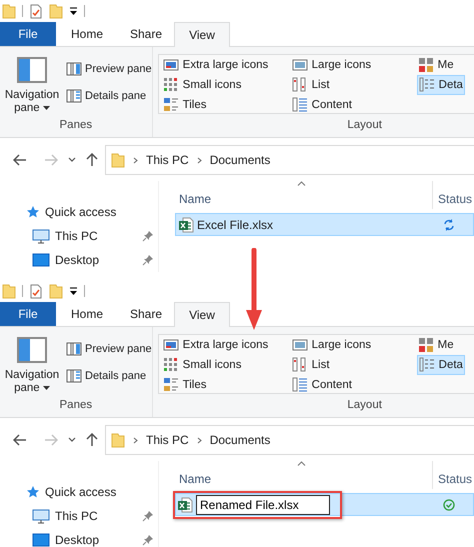  What do you see at coordinates (300, 85) in the screenshot?
I see `list-icon` at bounding box center [300, 85].